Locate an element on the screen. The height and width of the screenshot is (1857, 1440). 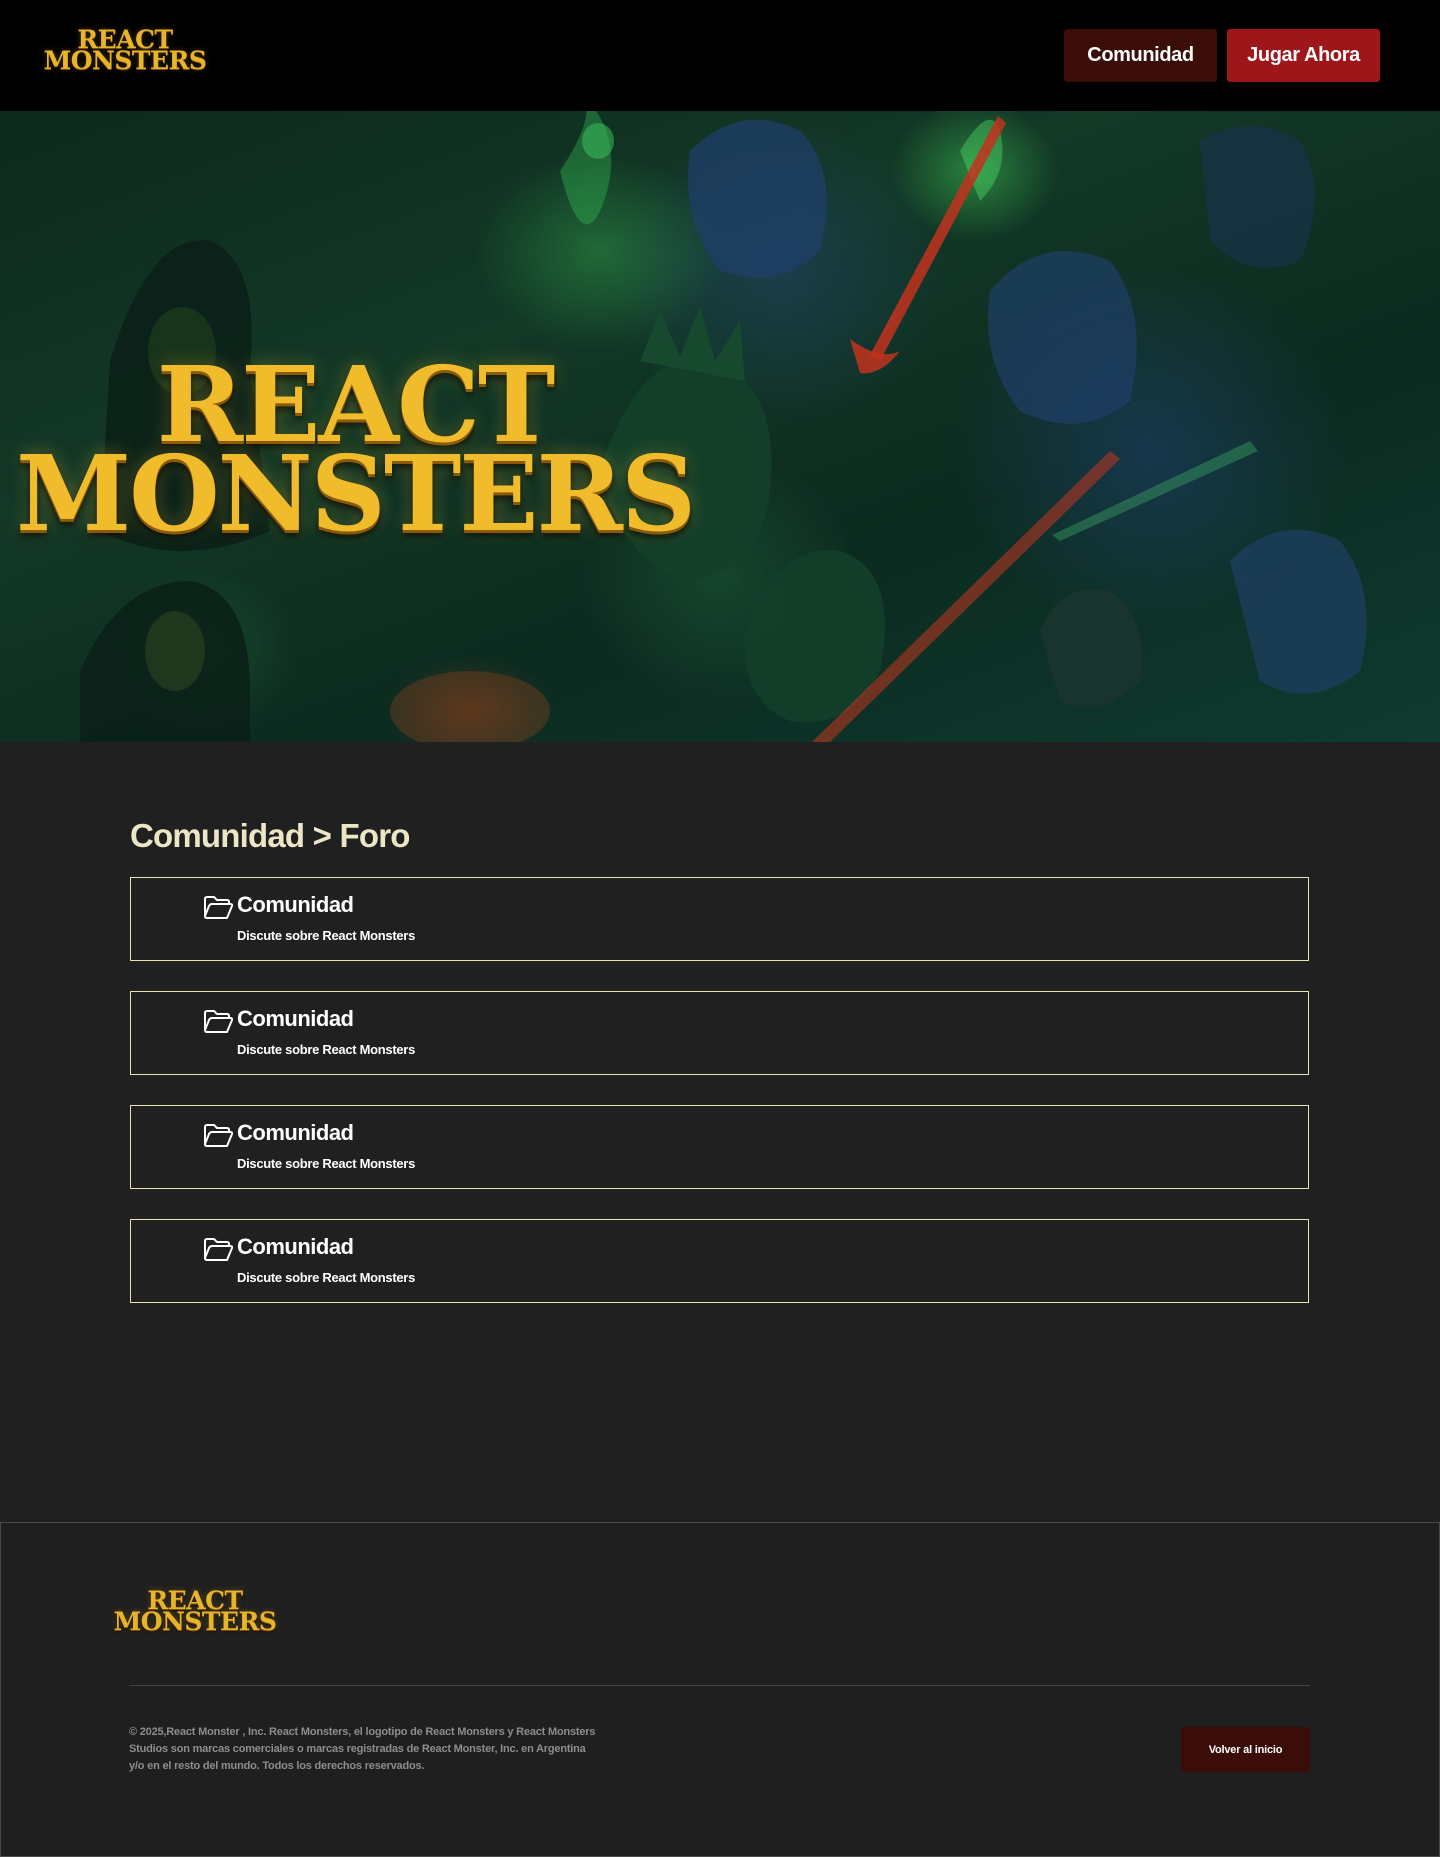
logo-line-2: MONSTERS is located at coordinates (125, 60).